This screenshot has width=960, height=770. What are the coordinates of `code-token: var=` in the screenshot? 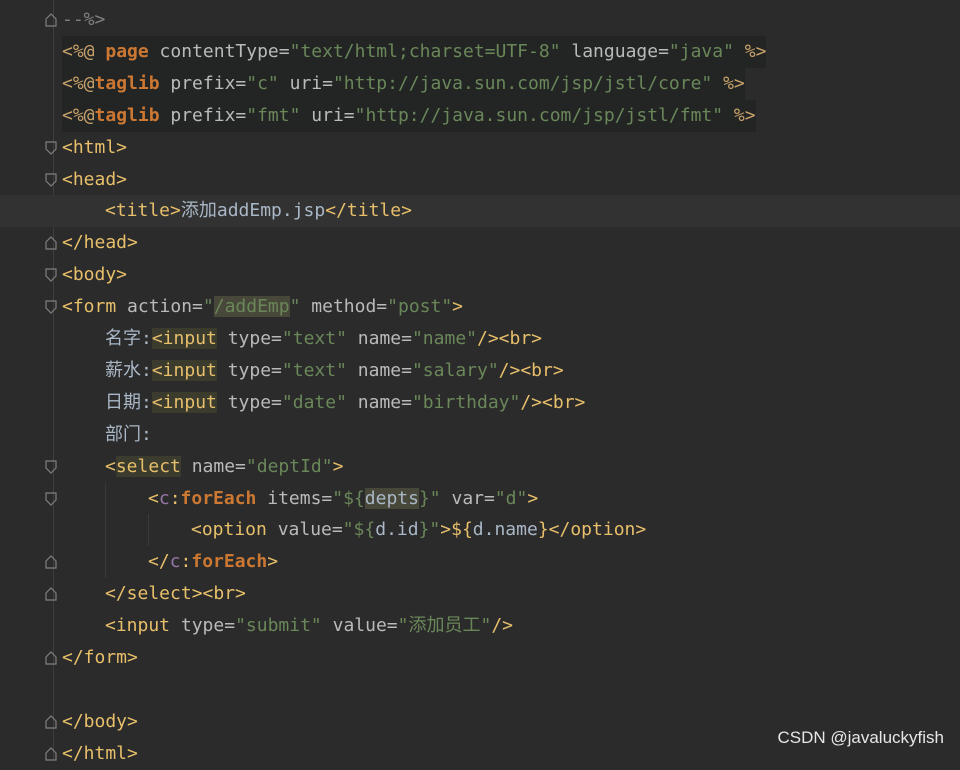 It's located at (467, 498).